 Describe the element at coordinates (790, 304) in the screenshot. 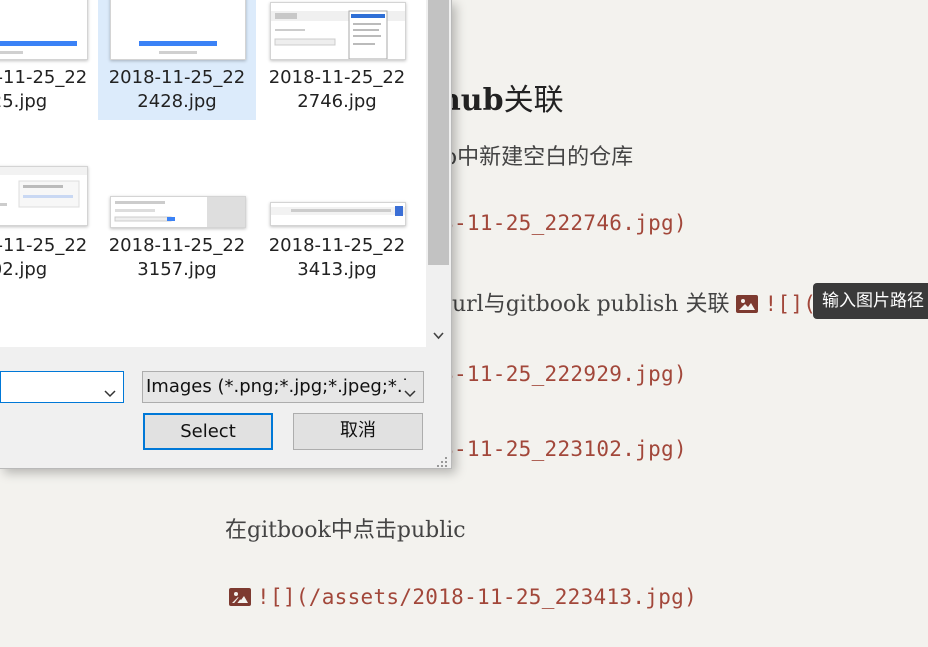

I see `inline-image-markdown: ![](` at that location.